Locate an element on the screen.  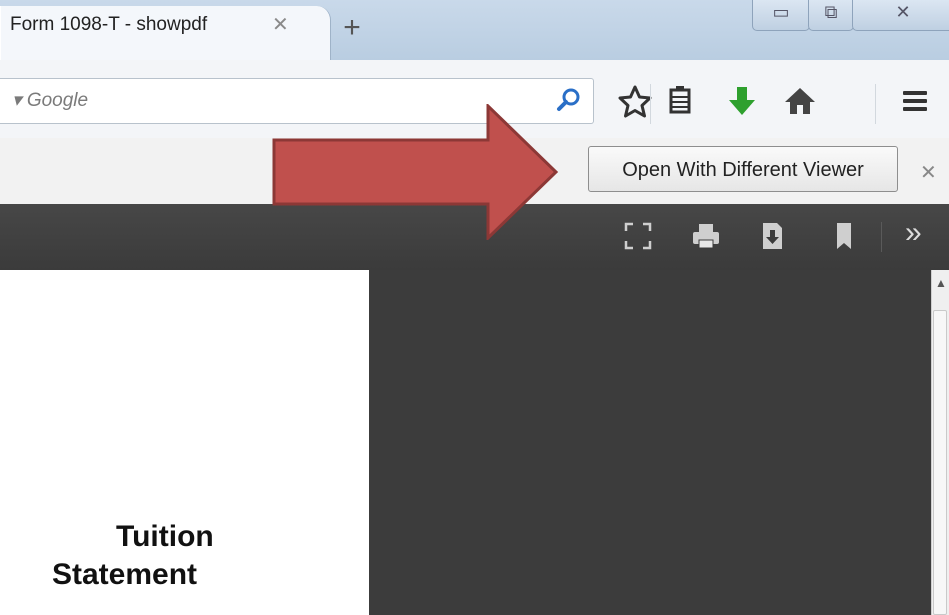
menu-icon is located at coordinates (915, 101).